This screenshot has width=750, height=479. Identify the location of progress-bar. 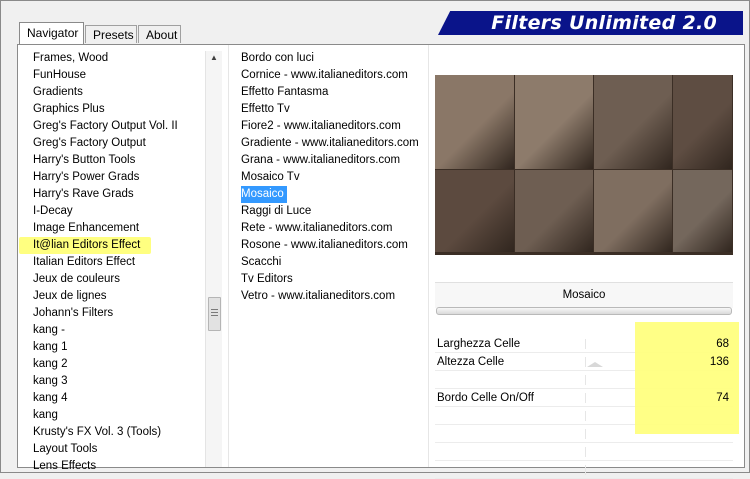
(584, 311).